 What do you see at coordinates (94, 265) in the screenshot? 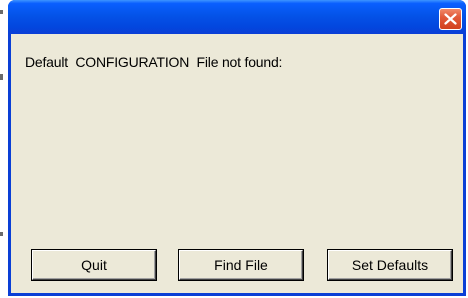
I see `quit-button: Quit` at bounding box center [94, 265].